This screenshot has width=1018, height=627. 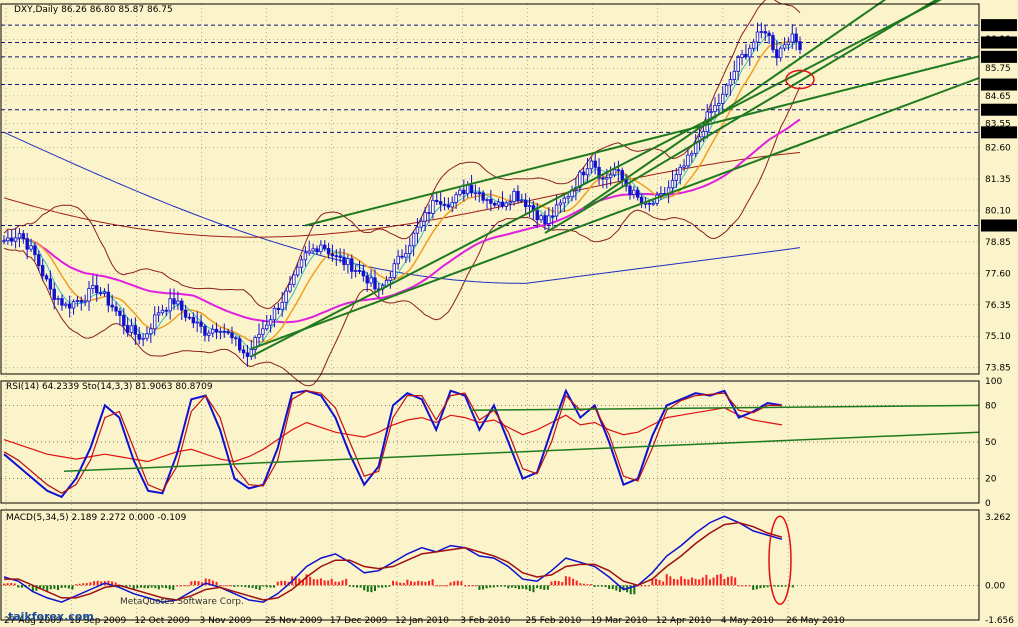 What do you see at coordinates (991, 406) in the screenshot?
I see `oscillator-tick-label: 80` at bounding box center [991, 406].